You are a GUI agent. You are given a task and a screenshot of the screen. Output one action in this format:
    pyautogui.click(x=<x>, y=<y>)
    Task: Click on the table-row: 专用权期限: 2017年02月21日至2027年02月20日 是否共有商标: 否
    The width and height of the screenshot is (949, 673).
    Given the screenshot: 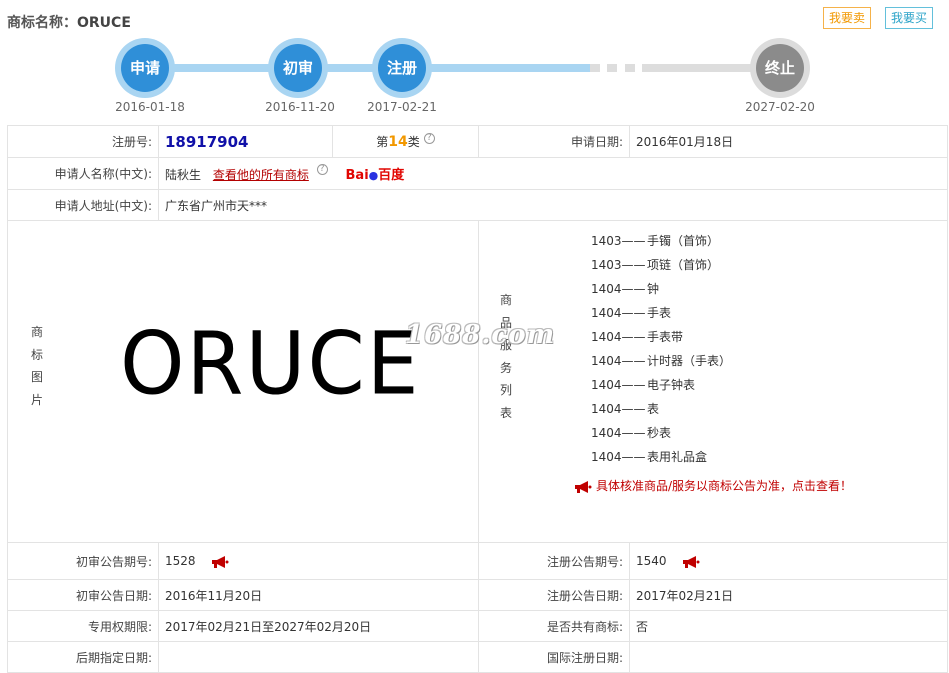 What is the action you would take?
    pyautogui.click(x=477, y=626)
    